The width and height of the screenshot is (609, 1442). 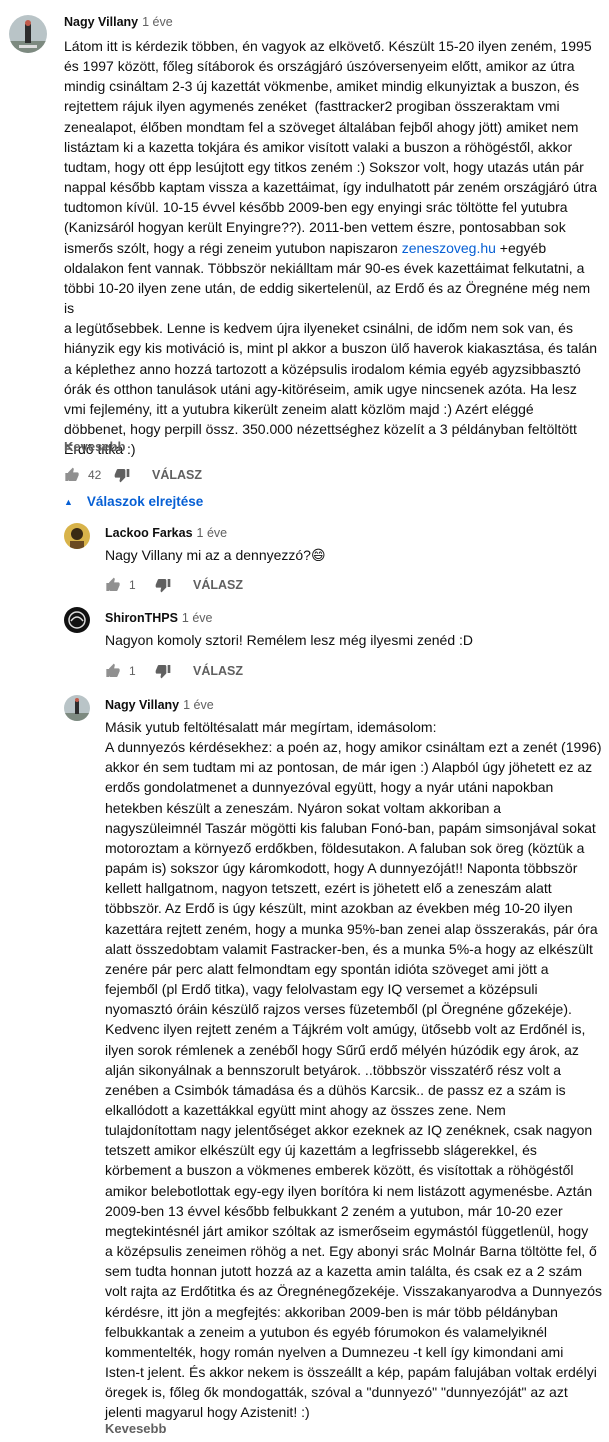 I want to click on author-name: ShironTHPS, so click(x=141, y=618).